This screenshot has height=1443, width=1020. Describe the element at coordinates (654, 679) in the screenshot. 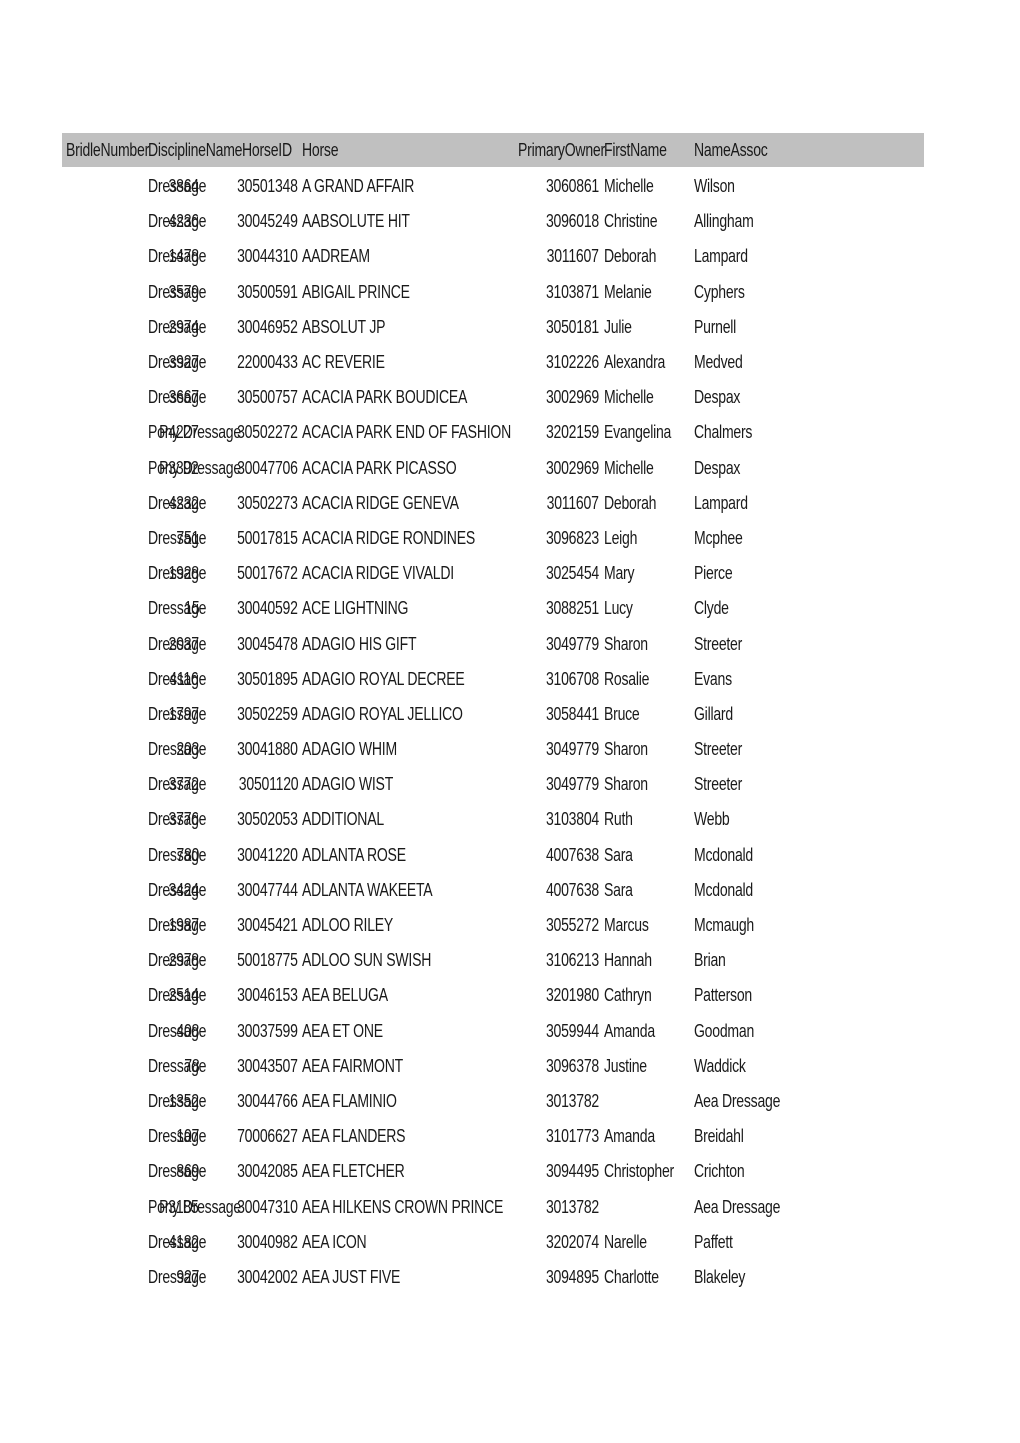

I see `cell-first-name: Rosalie` at that location.